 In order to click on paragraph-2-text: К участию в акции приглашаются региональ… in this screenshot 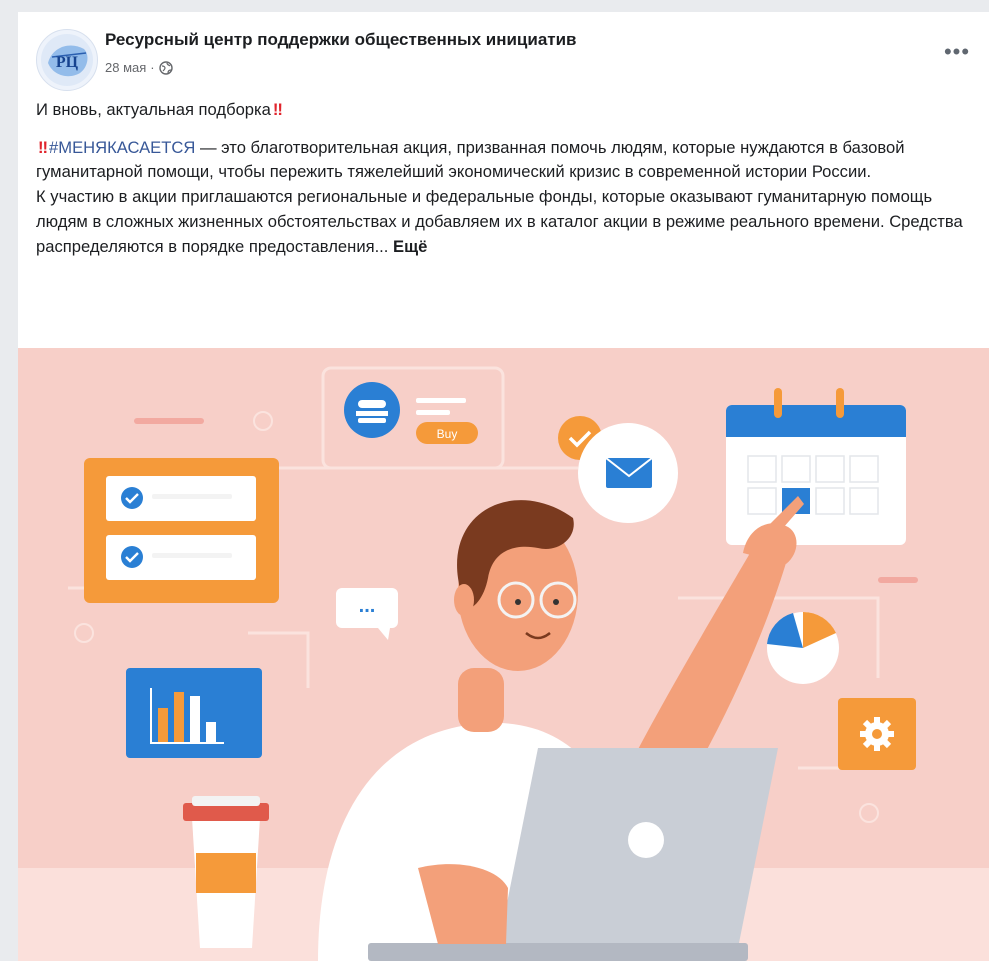, I will do `click(499, 221)`.